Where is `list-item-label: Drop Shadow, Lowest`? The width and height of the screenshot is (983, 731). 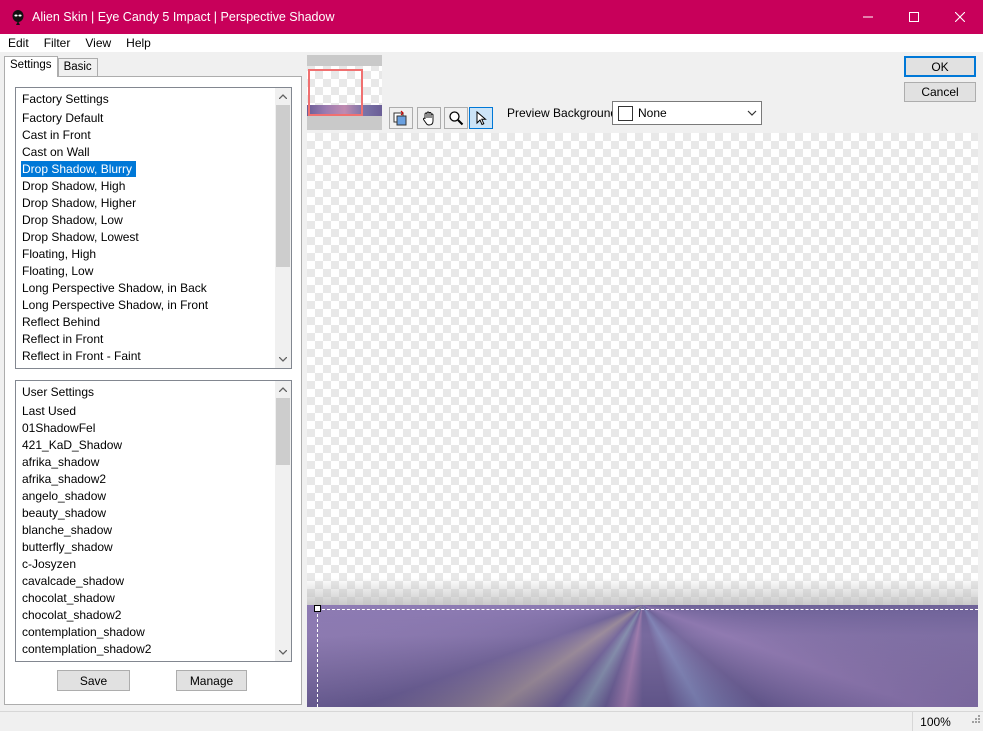
list-item-label: Drop Shadow, Lowest is located at coordinates (80, 237).